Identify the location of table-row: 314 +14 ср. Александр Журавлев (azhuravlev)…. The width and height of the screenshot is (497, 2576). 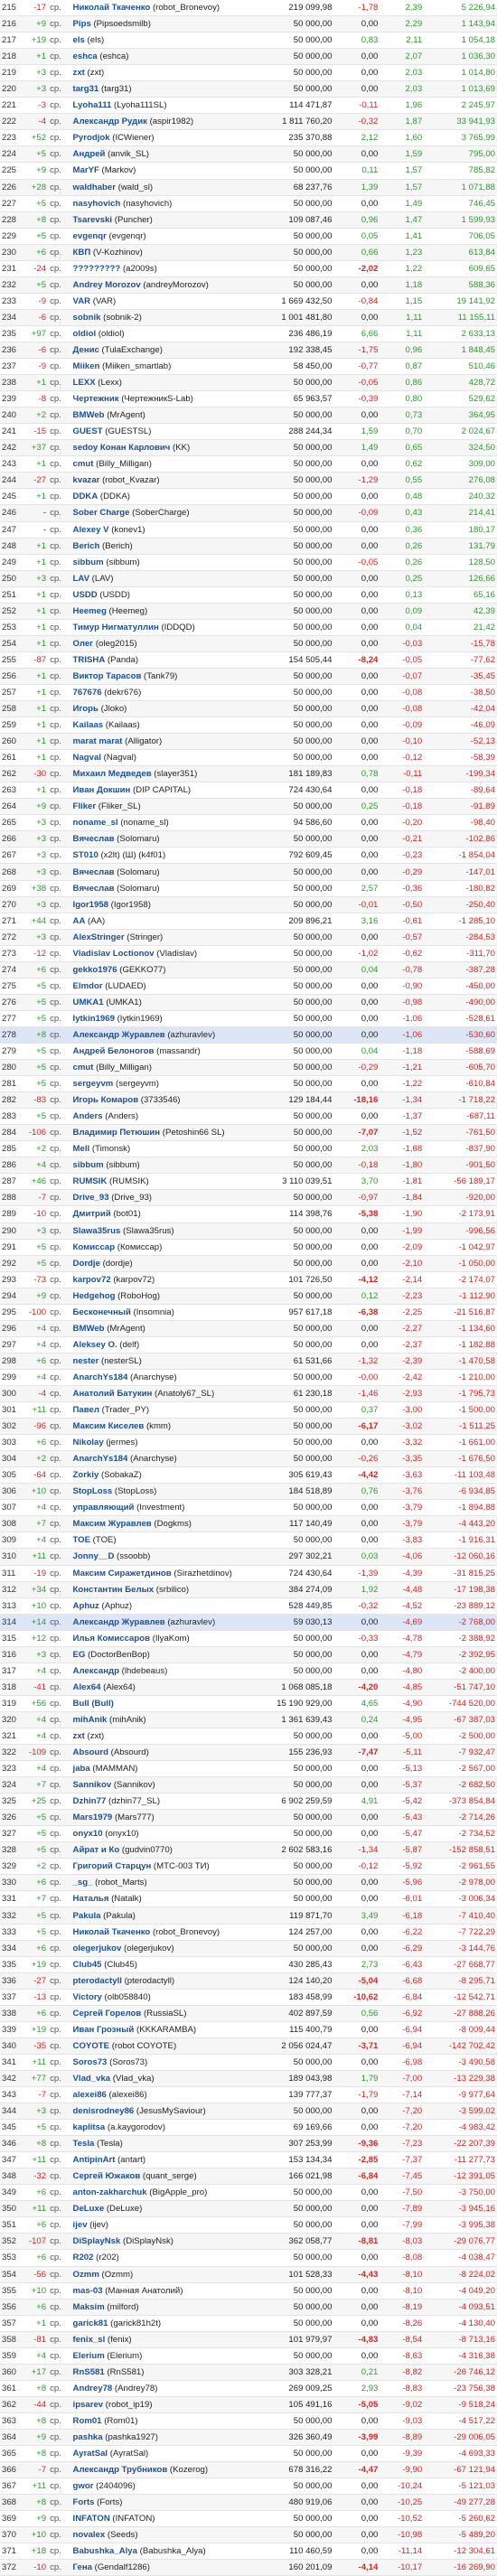
(248, 1622).